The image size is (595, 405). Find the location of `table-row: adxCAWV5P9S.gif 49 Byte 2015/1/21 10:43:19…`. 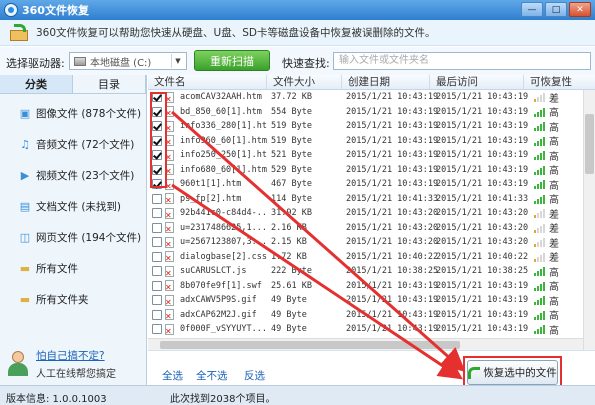

table-row: adxCAWV5P9S.gif 49 Byte 2015/1/21 10:43:19… is located at coordinates (371, 300).